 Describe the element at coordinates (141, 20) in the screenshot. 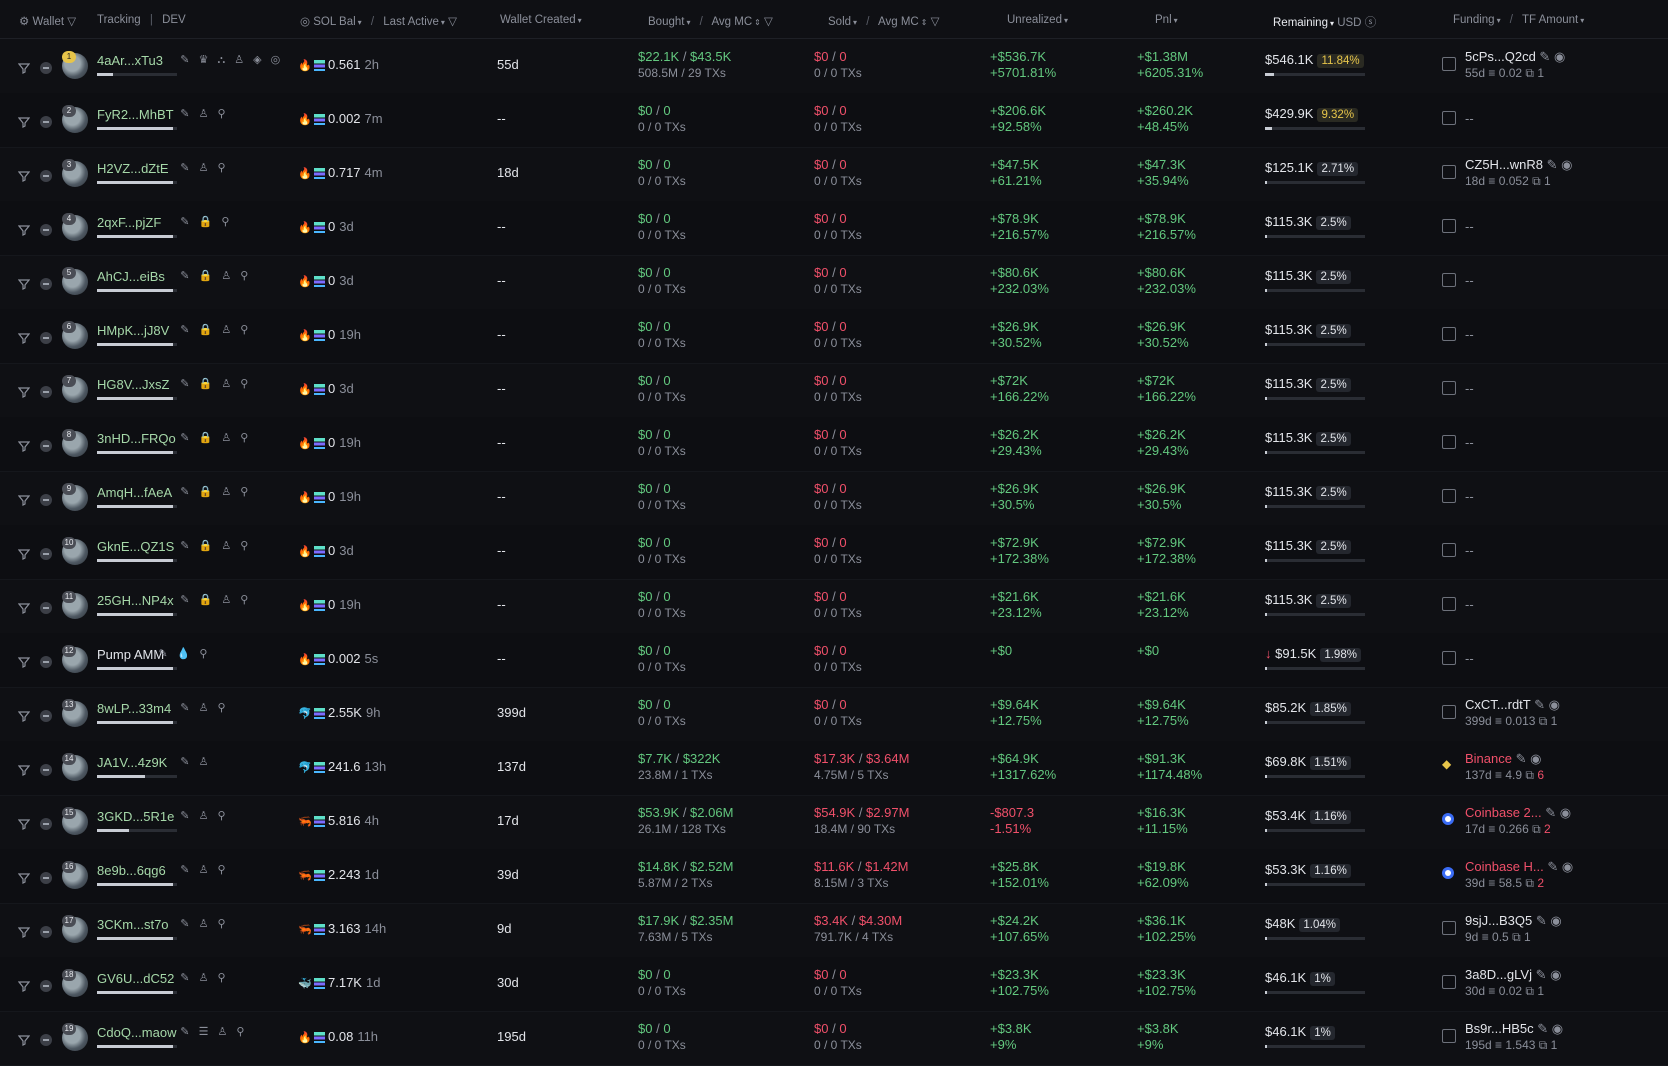

I see `tracking-header: Tracking | DEV` at that location.